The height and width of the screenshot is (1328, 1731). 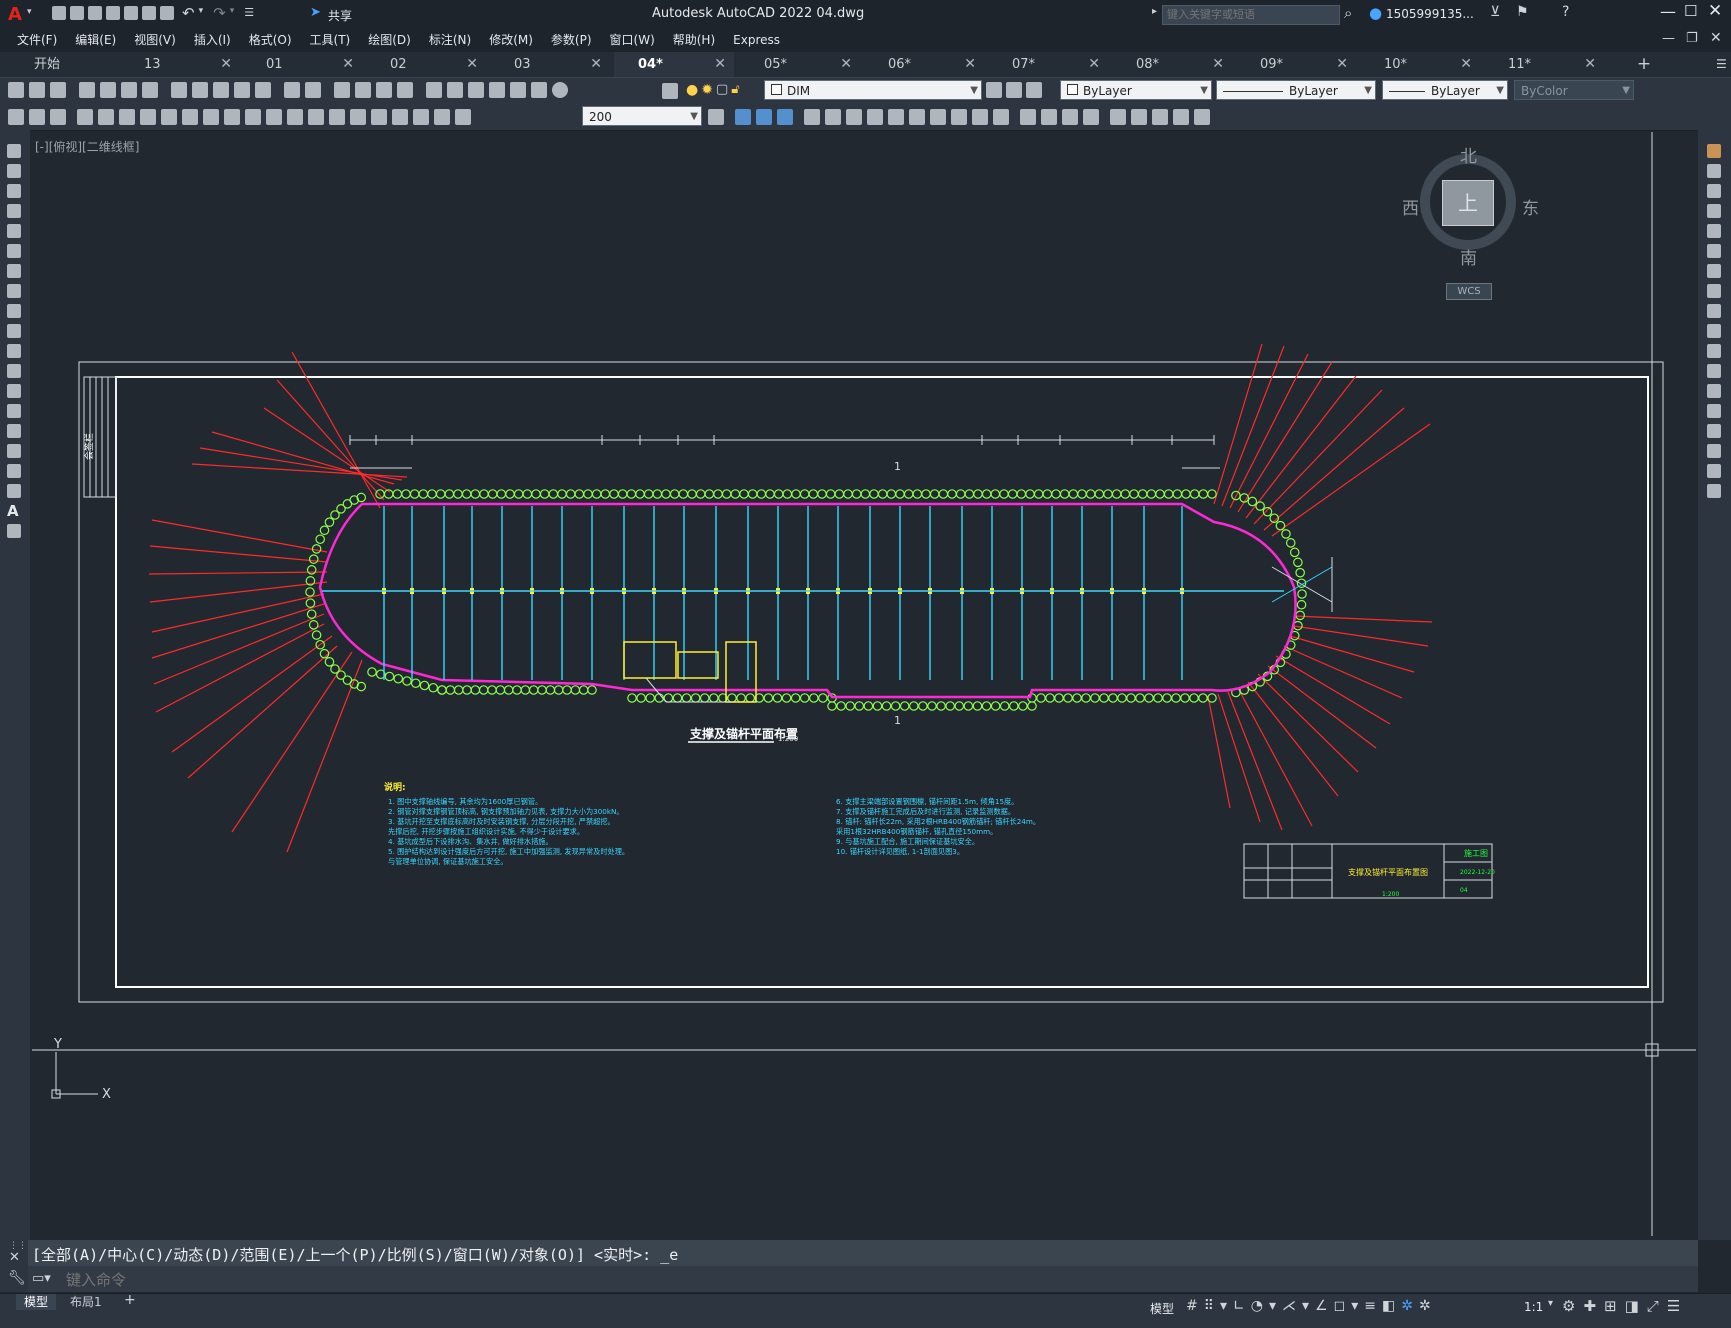 I want to click on menu-item: 视图(V), so click(x=155, y=40).